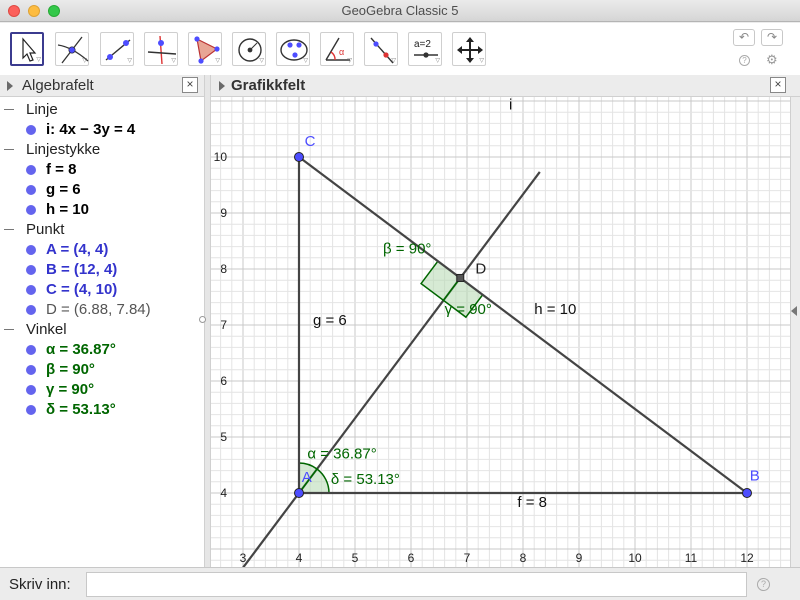  What do you see at coordinates (27, 49) in the screenshot?
I see `move-tool-button: ▽` at bounding box center [27, 49].